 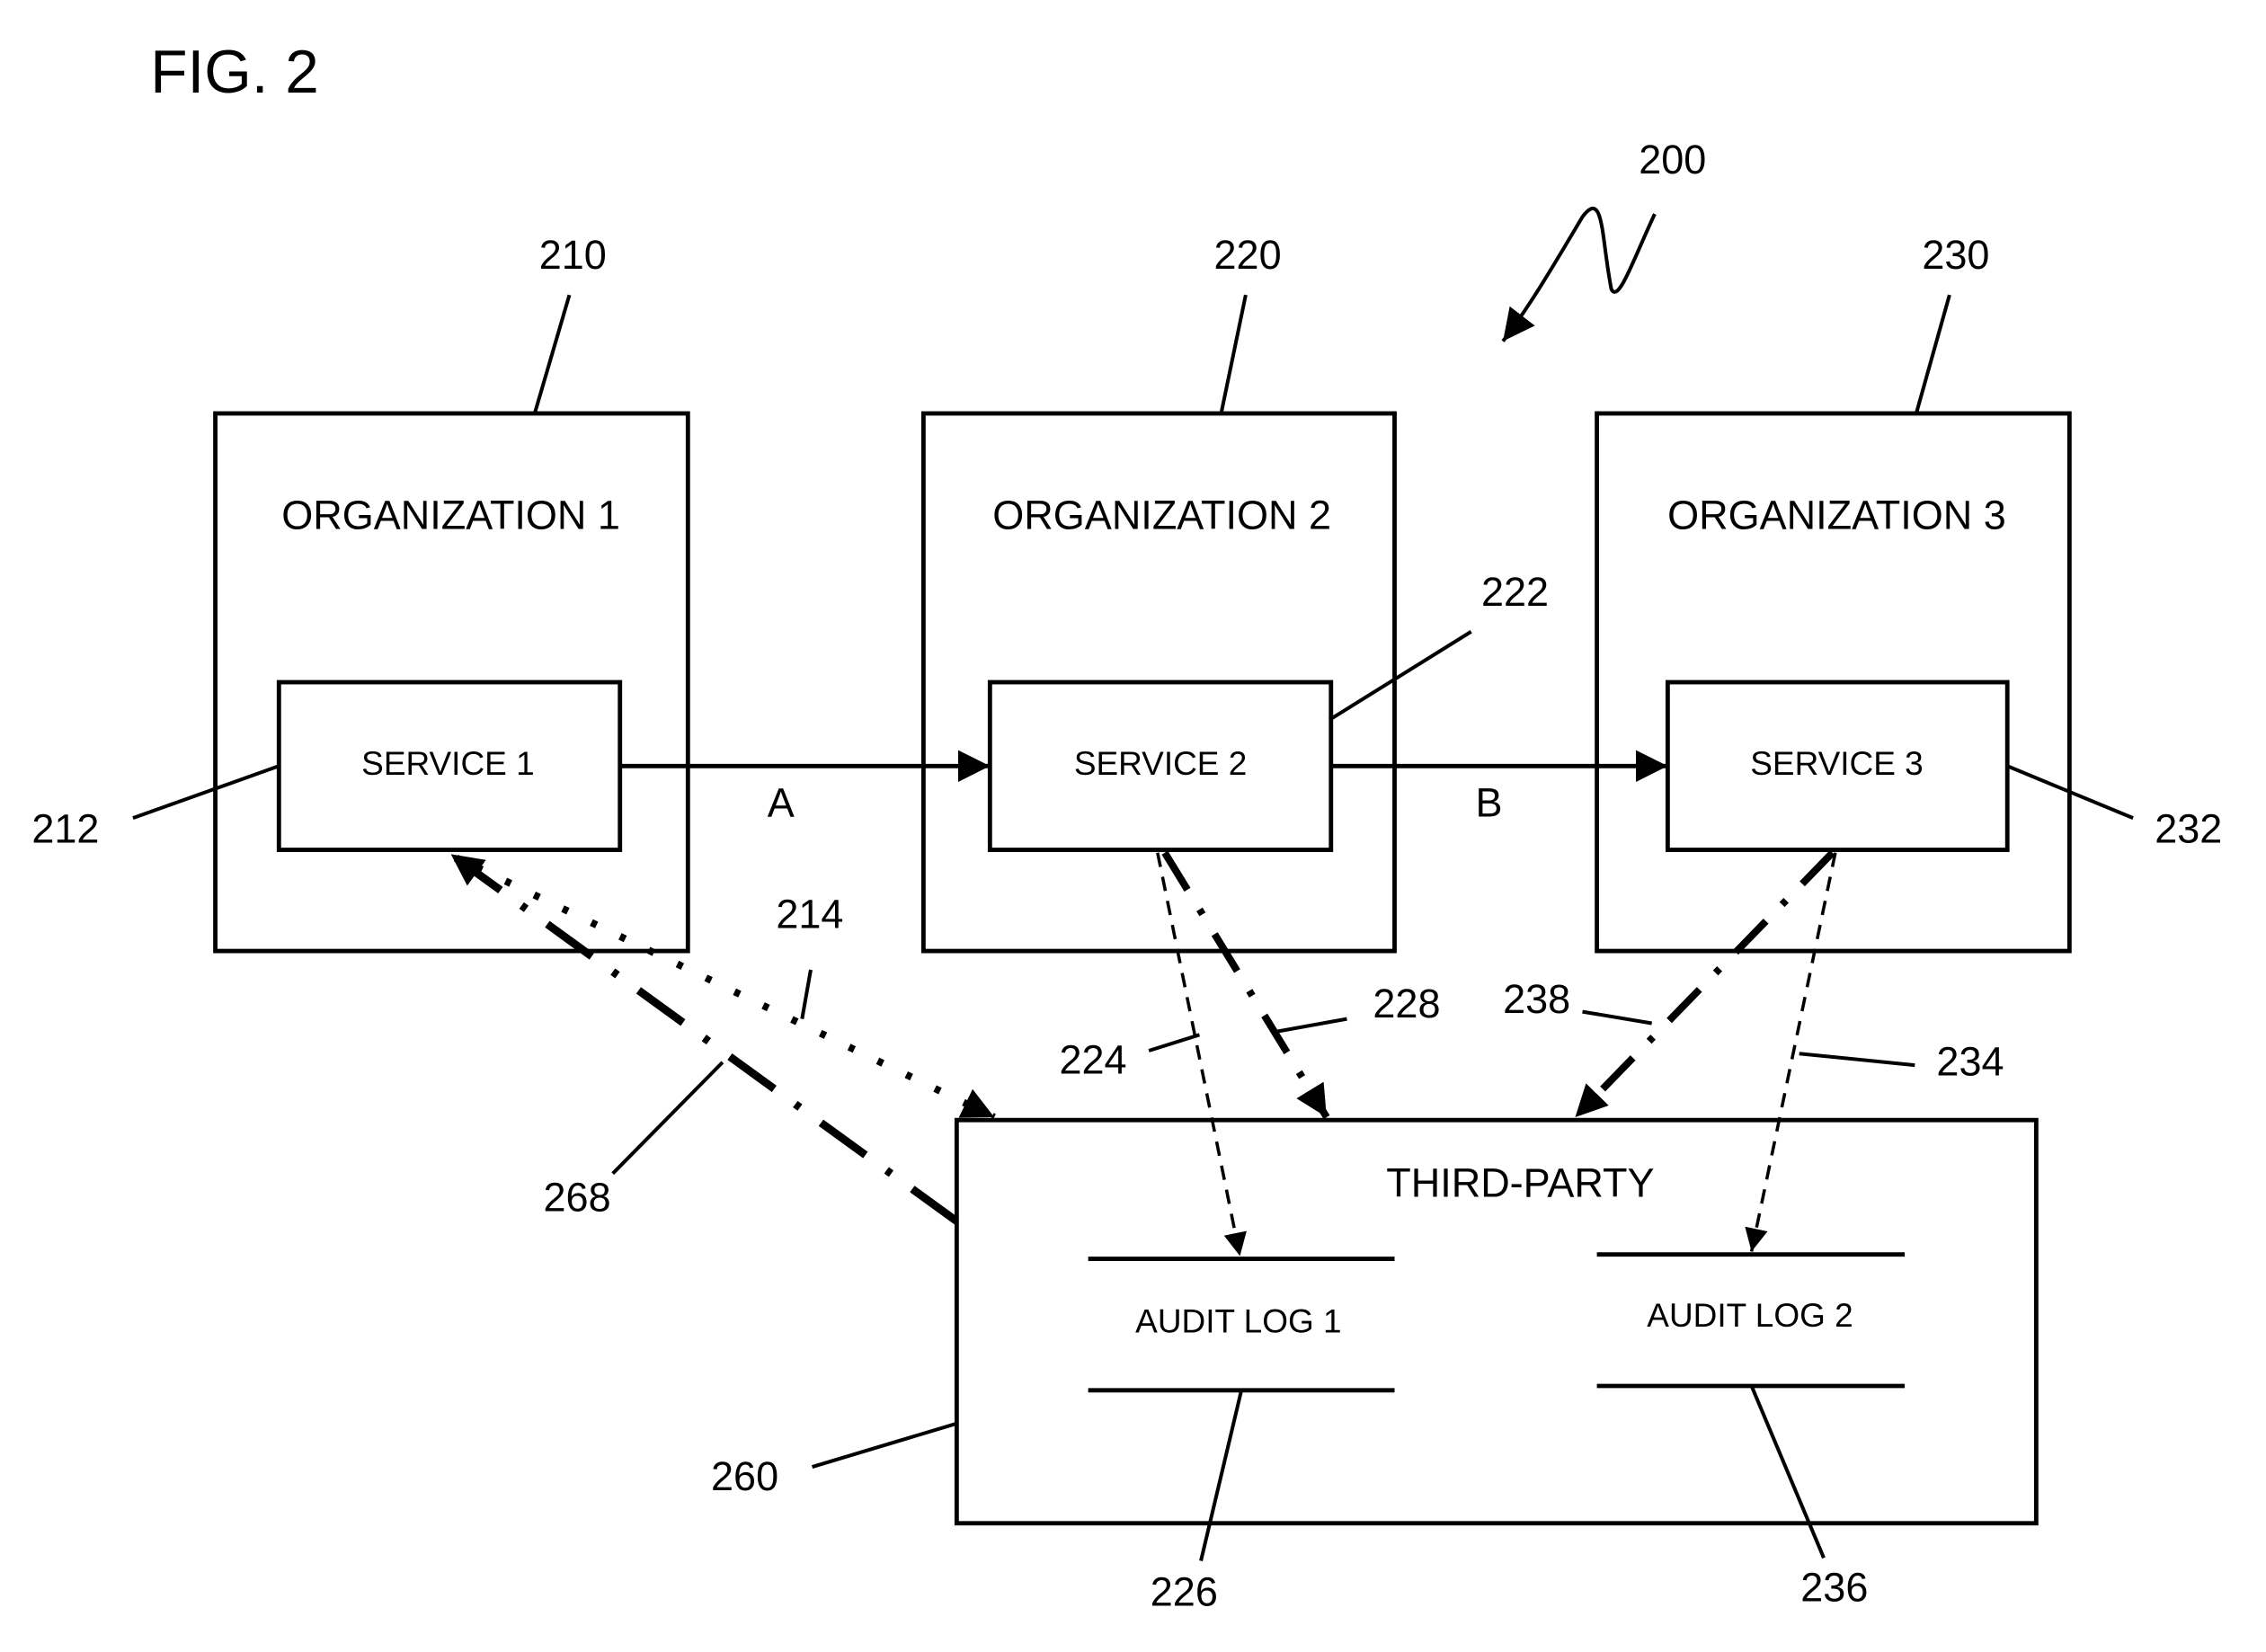 I want to click on service-2-label: SERVICE 2, so click(x=1160, y=763).